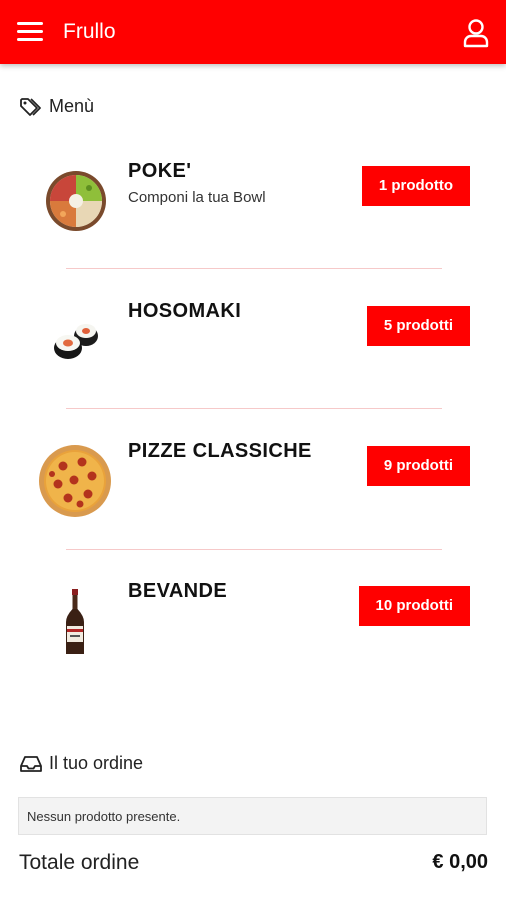  Describe the element at coordinates (197, 197) in the screenshot. I see `category-subtitle: Componi la tua Bowl` at that location.